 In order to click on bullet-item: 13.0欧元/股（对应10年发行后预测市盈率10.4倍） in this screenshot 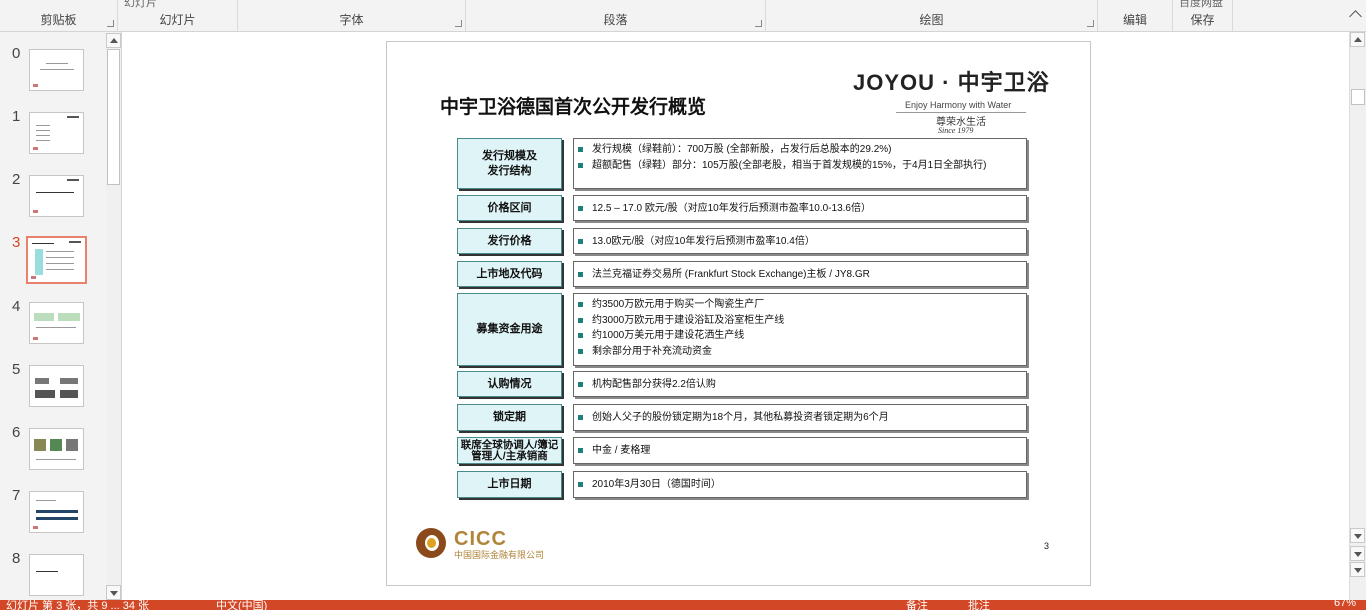, I will do `click(799, 242)`.